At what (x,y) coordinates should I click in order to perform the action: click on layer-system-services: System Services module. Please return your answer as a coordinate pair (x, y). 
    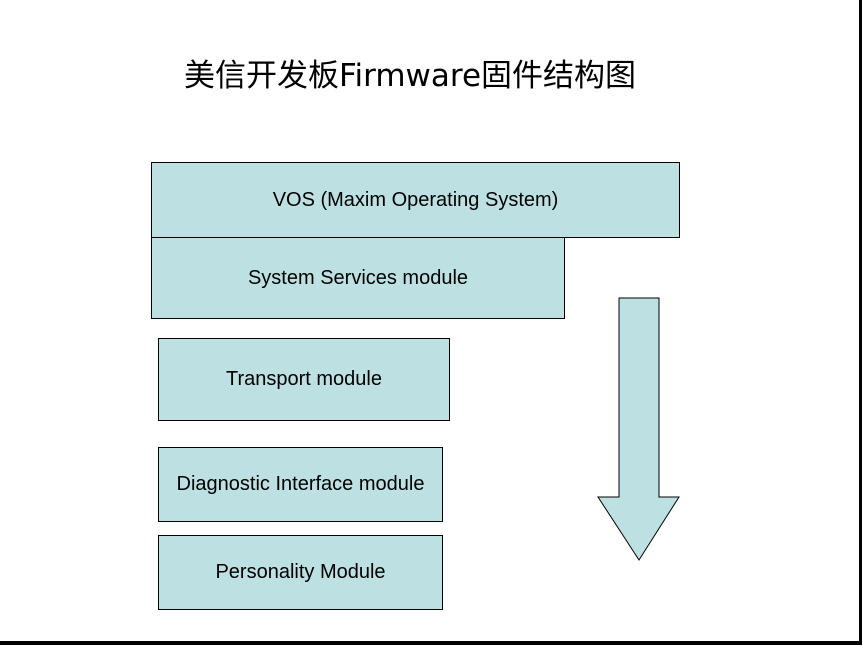
    Looking at the image, I should click on (358, 278).